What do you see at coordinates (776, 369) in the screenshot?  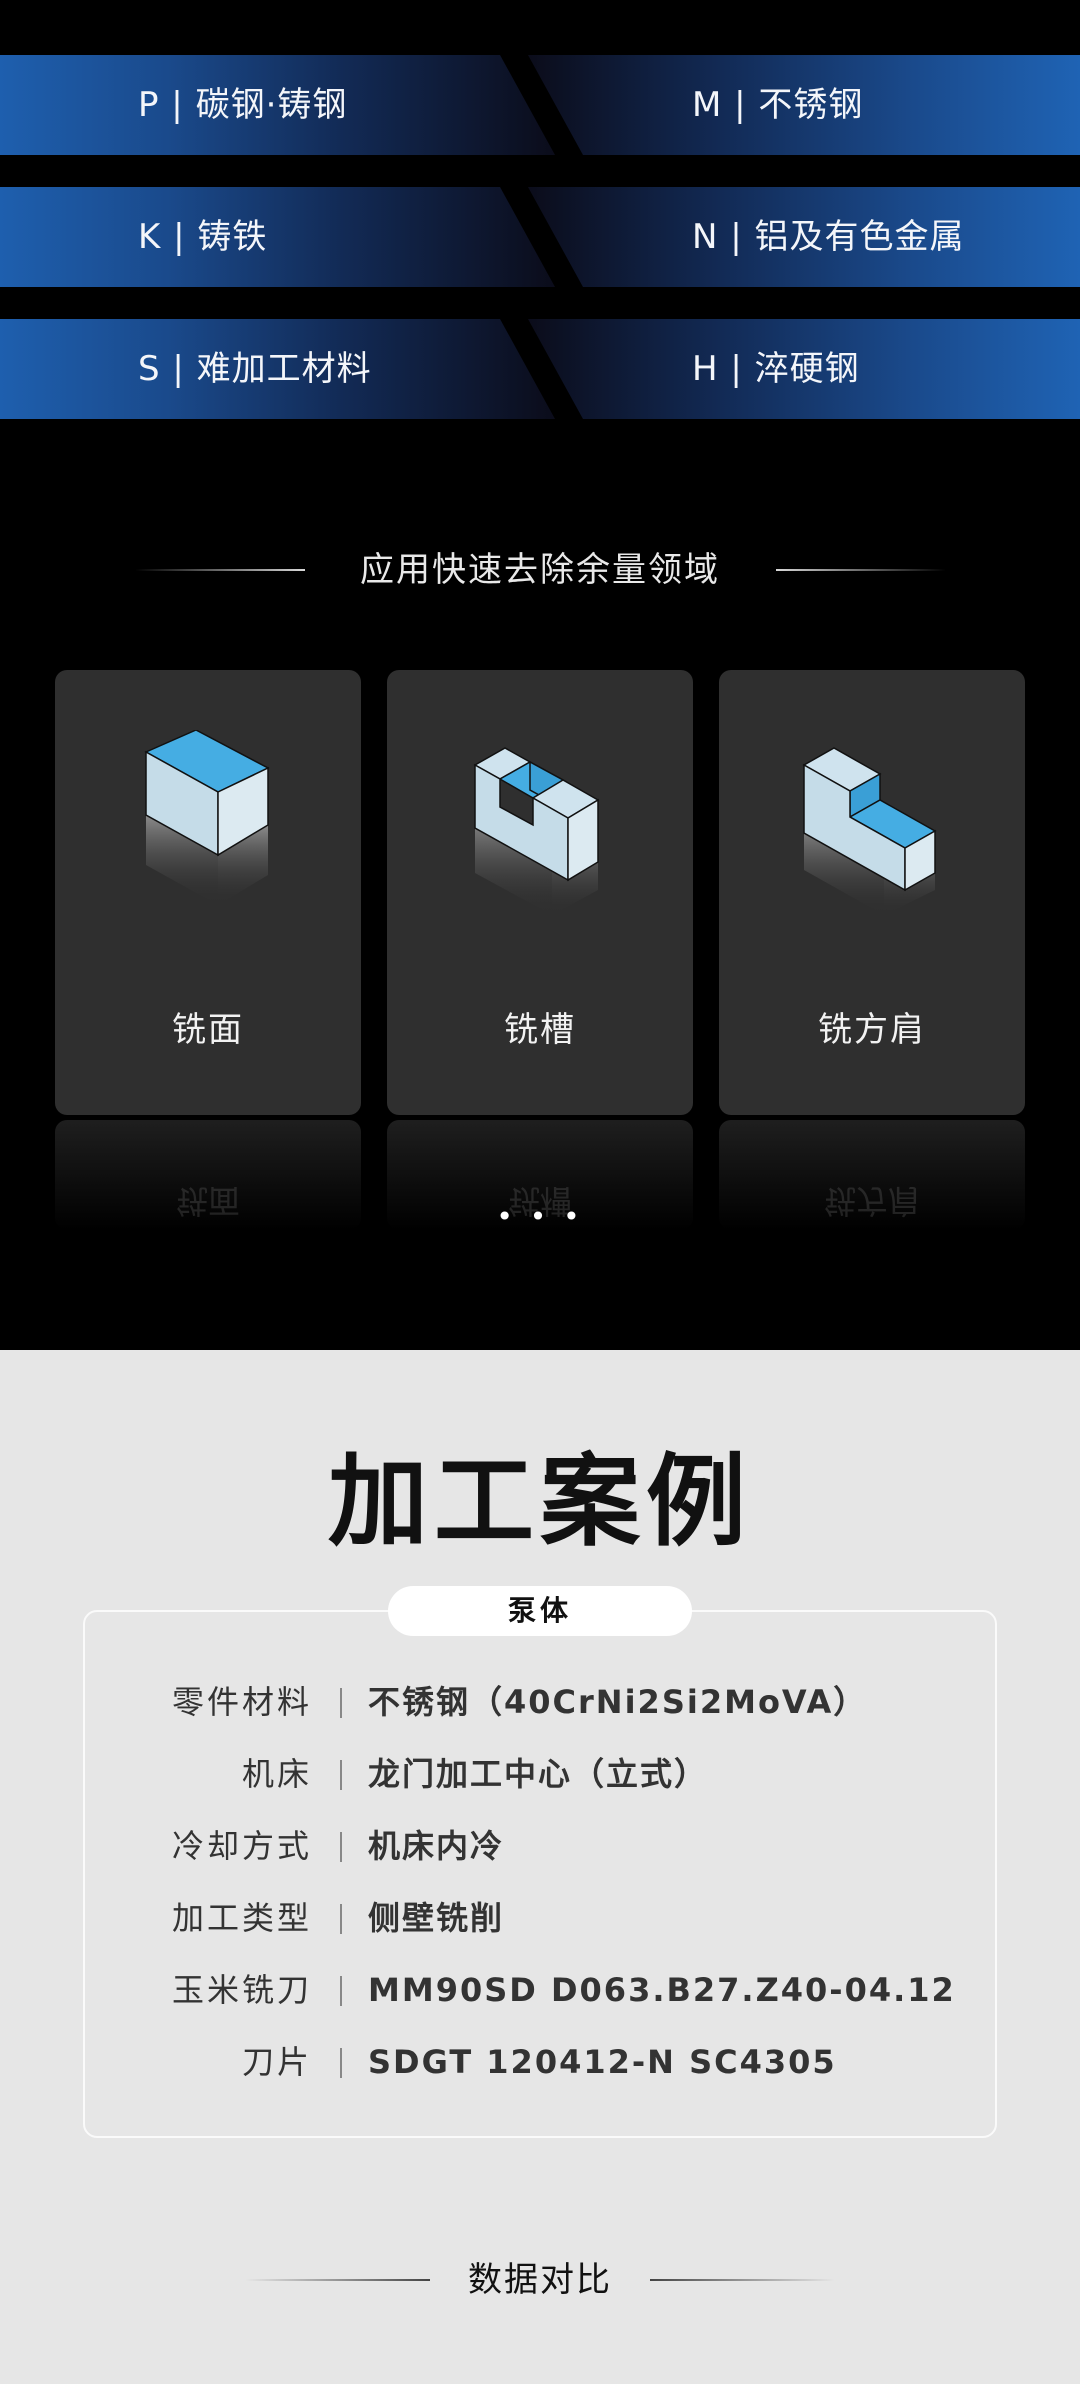 I see `material-label: H | 淬硬钢` at bounding box center [776, 369].